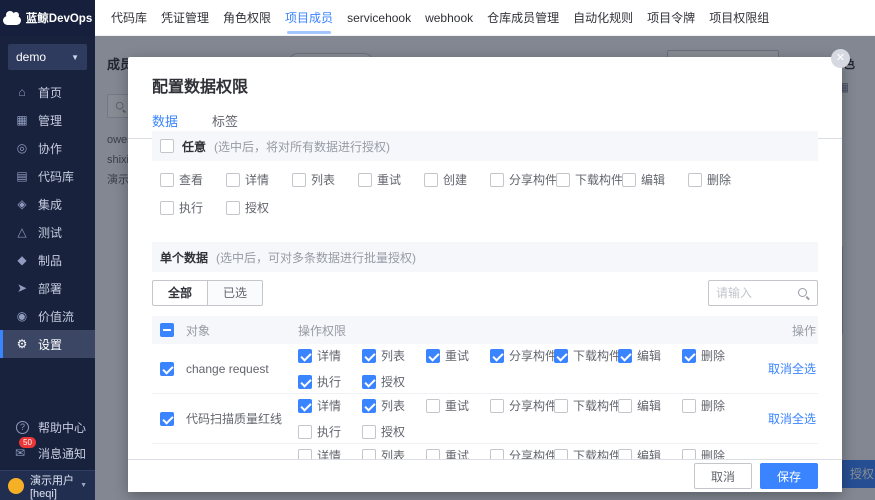 The height and width of the screenshot is (500, 875). Describe the element at coordinates (47, 176) in the screenshot. I see `sidebar-item-4: ▤ 代码库` at that location.